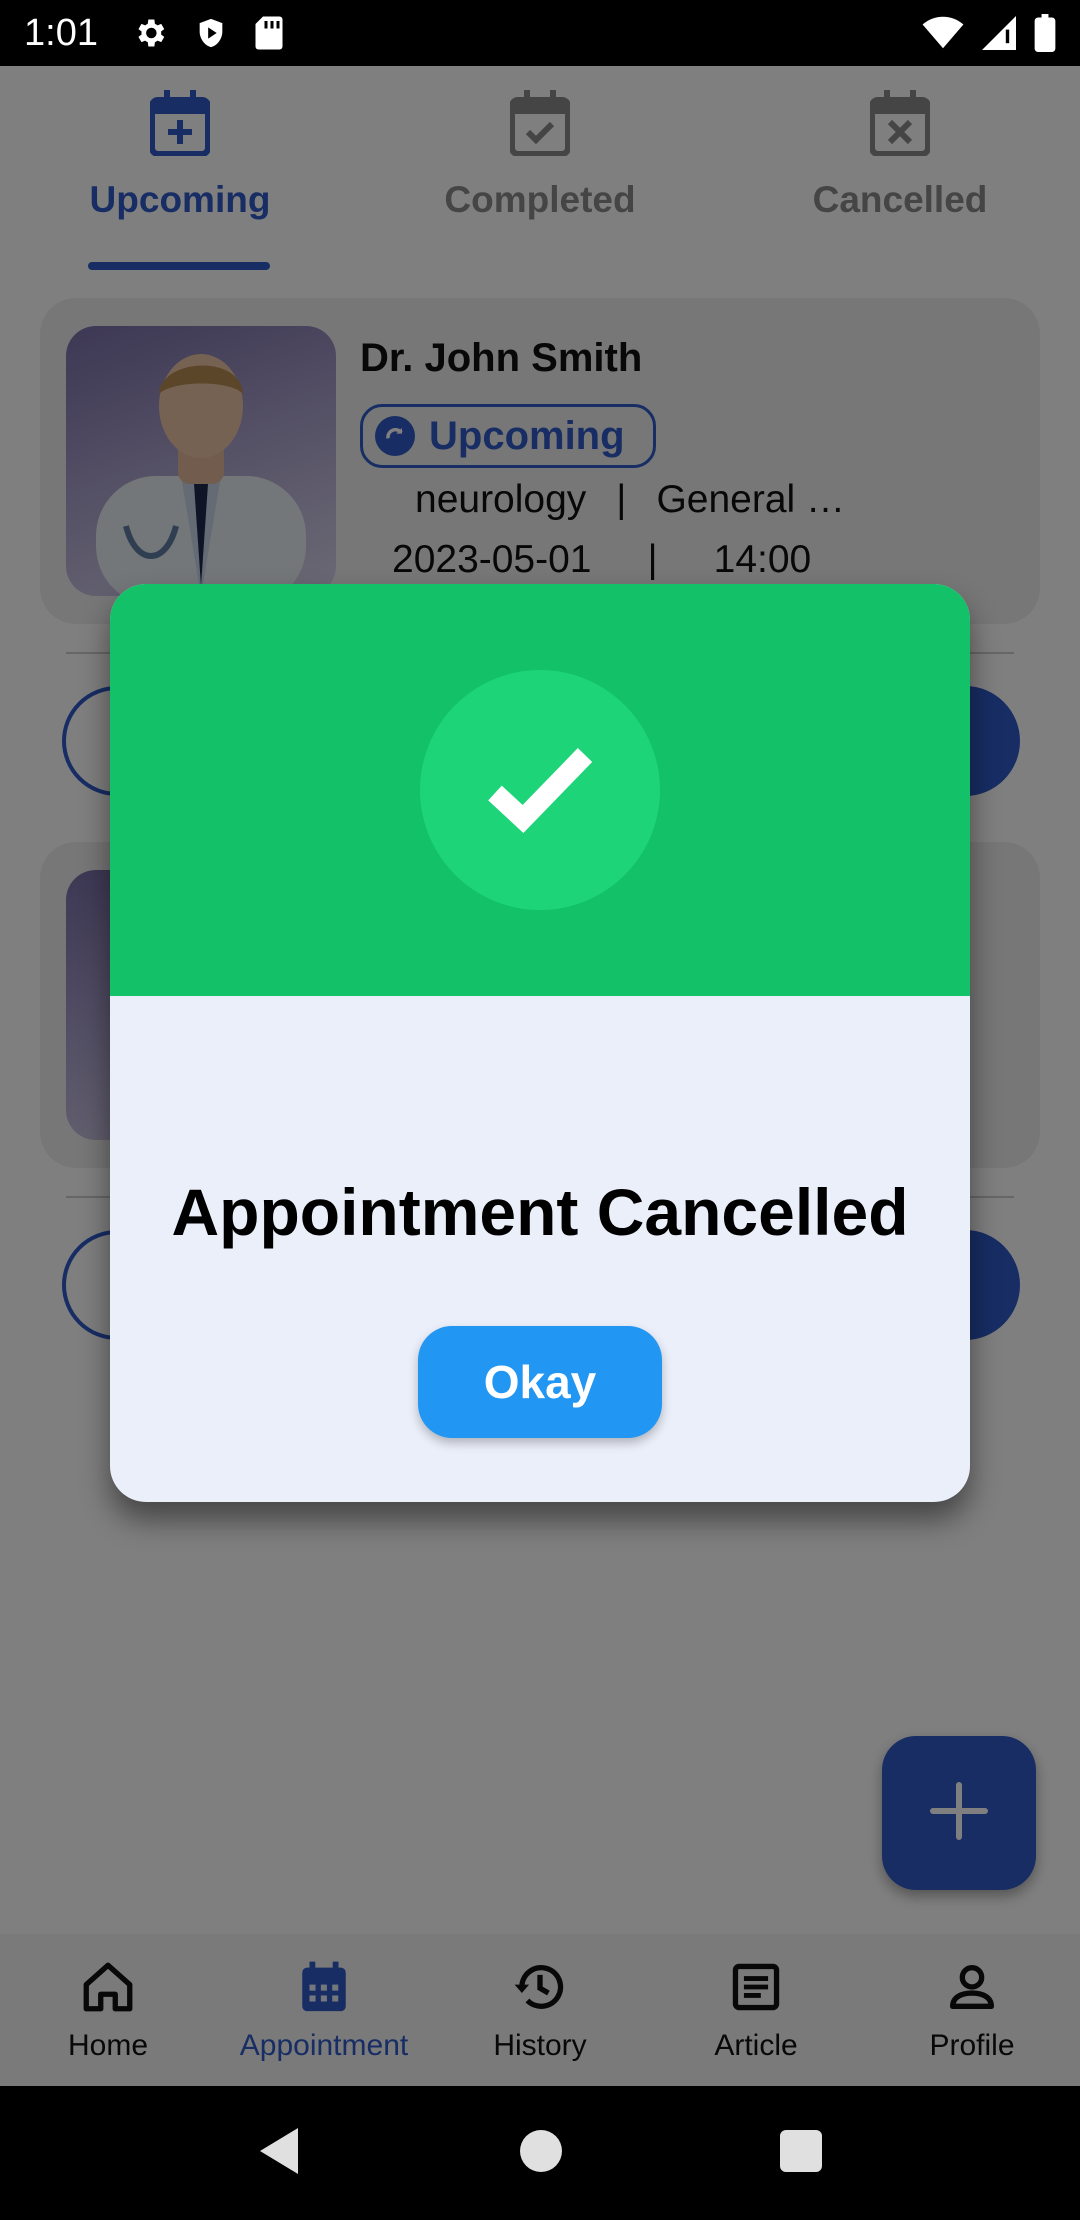 The height and width of the screenshot is (2220, 1080). I want to click on back-icon, so click(280, 2153).